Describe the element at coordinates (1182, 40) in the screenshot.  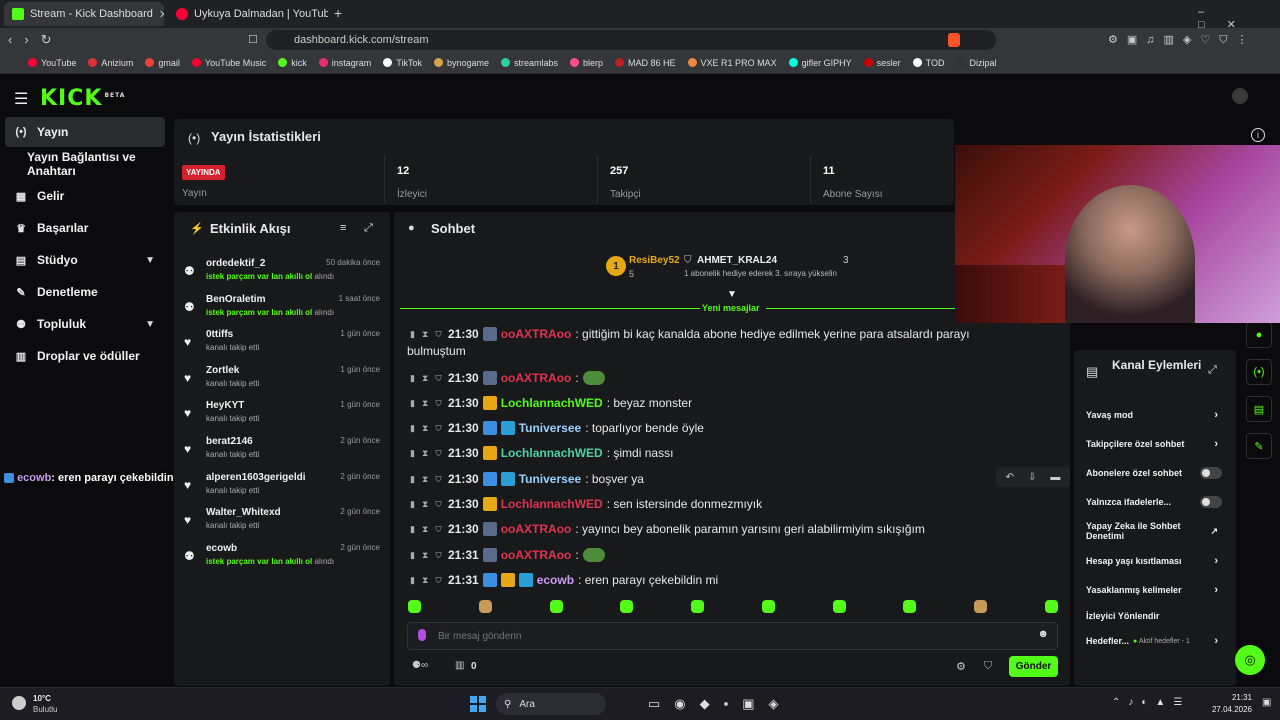
I see `extension-icons: ⚙▣♫▥◈♡⛉⋮` at that location.